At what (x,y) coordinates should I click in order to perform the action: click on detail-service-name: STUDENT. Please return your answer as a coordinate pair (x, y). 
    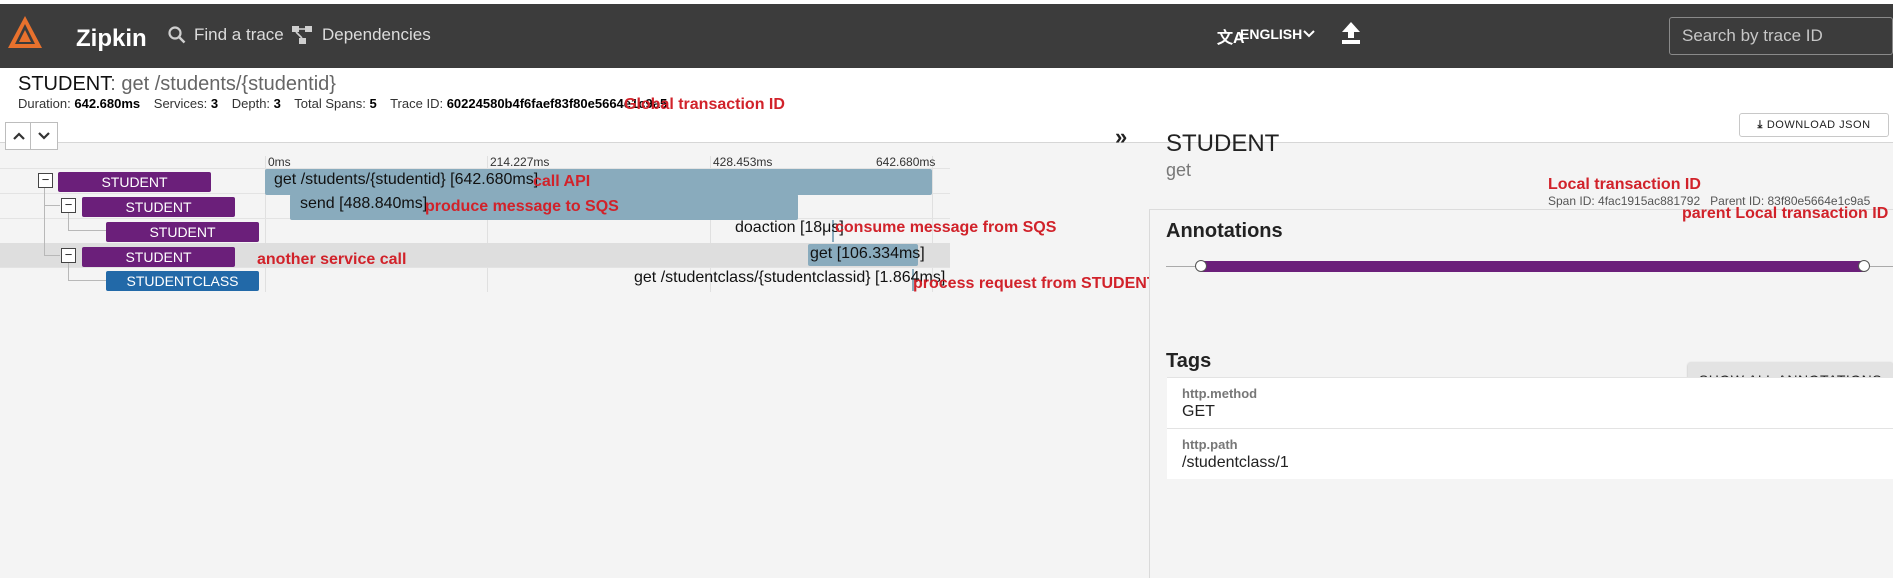
    Looking at the image, I should click on (1223, 143).